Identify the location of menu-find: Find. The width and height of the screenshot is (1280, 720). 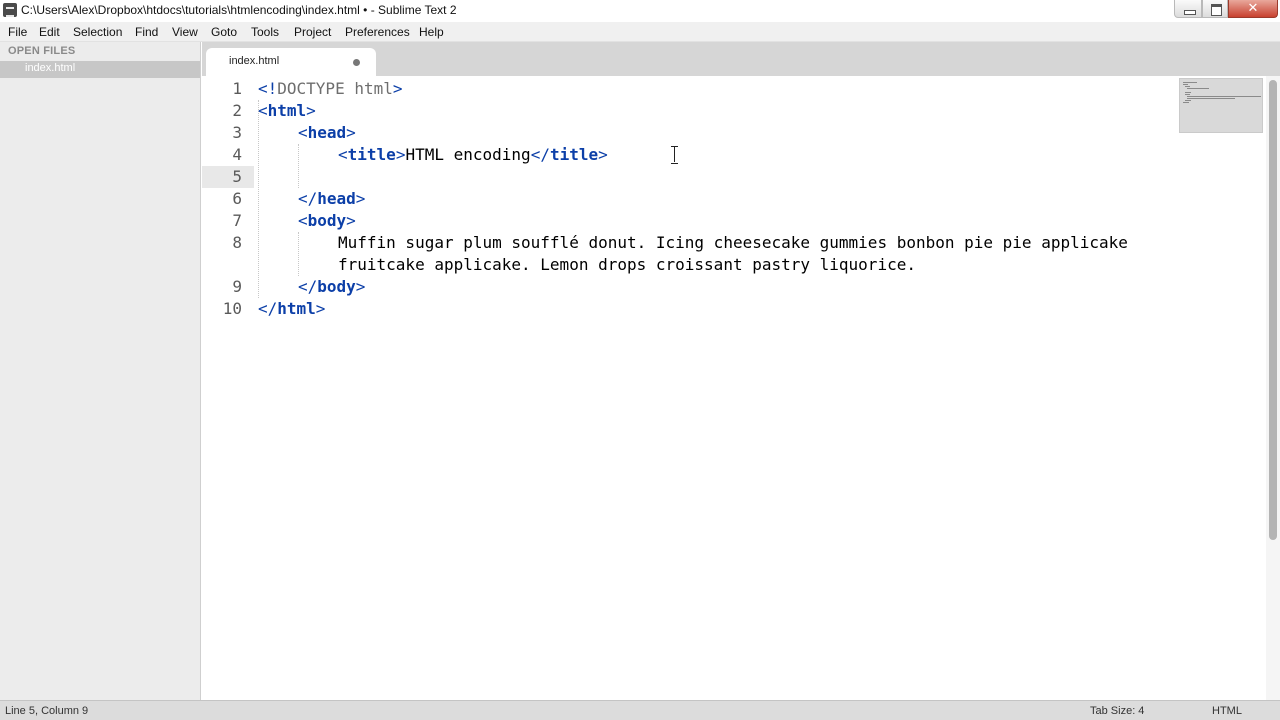
(146, 32).